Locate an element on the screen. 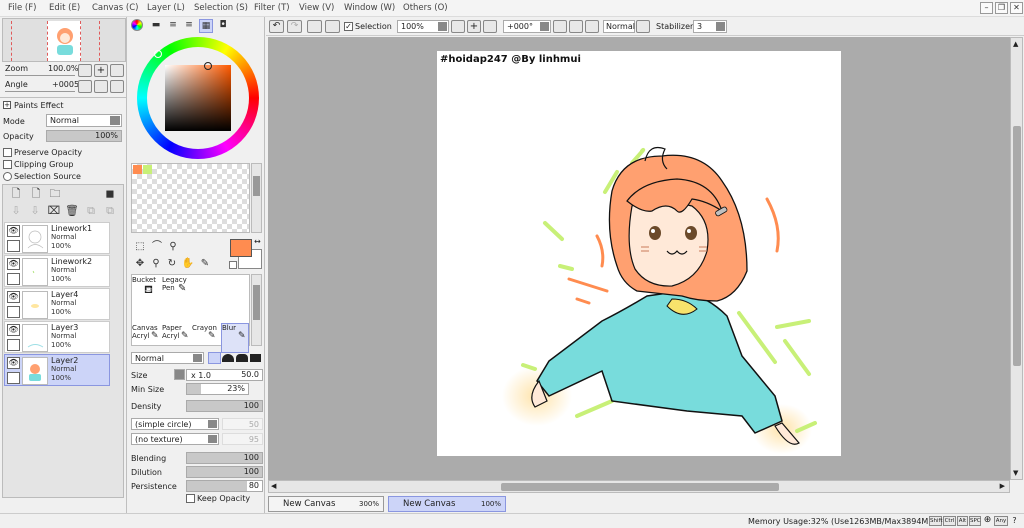 This screenshot has height=528, width=1024. zoom-out-button is located at coordinates (85, 70).